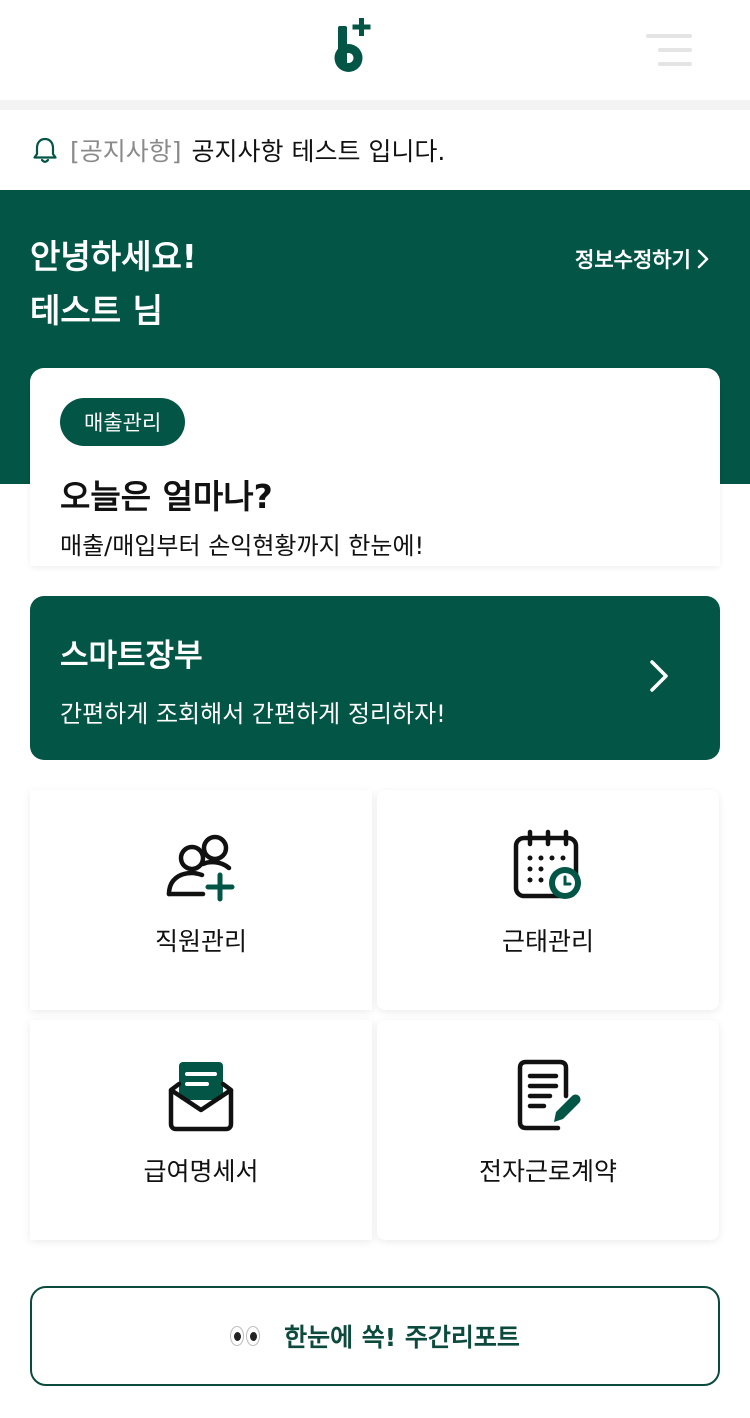  I want to click on menu-tile-e-contract: 전자근로계약, so click(548, 1130).